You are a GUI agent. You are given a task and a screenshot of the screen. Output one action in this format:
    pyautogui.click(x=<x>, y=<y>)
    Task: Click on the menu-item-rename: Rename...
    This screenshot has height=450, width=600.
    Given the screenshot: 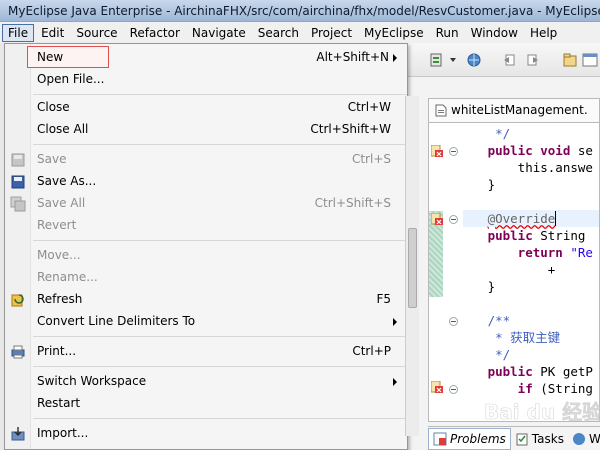 What is the action you would take?
    pyautogui.click(x=206, y=278)
    